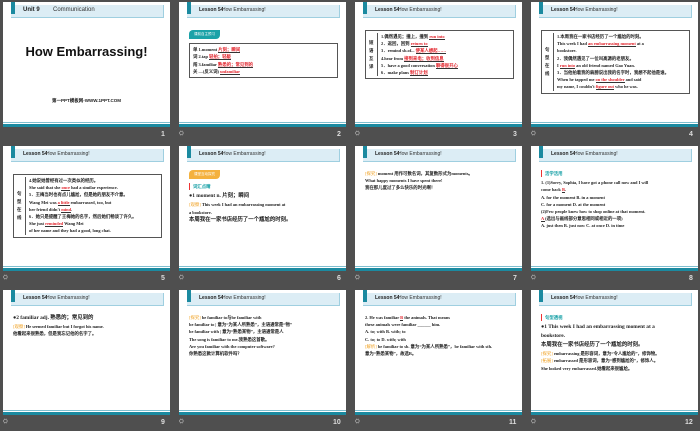  Describe the element at coordinates (426, 317) in the screenshot. I see `line-text: the animals. That means` at that location.